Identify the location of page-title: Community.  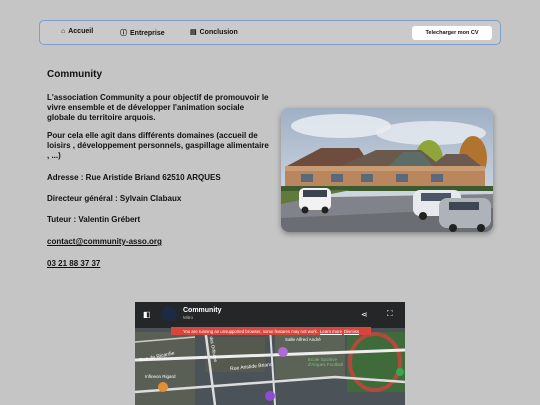
(74, 74).